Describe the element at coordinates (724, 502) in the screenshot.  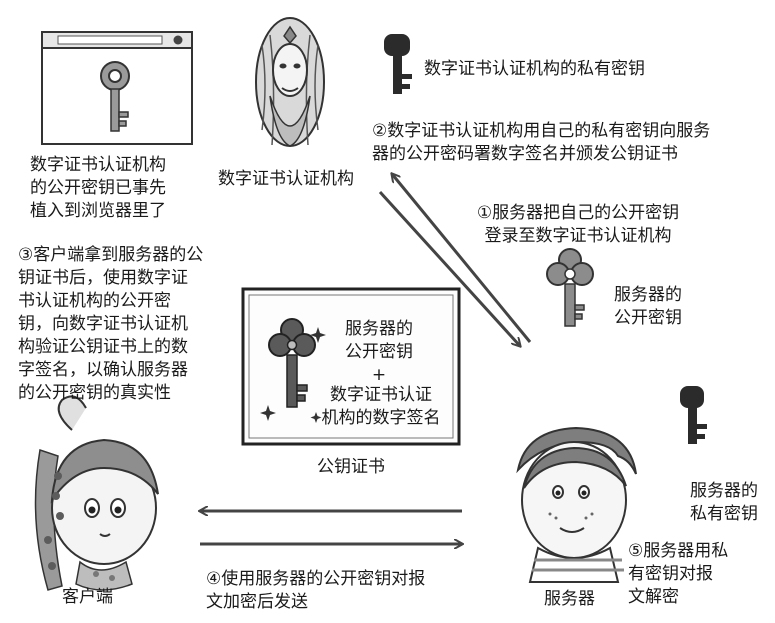
I see `server-private-key-label: 服务器的 私有密钥` at that location.